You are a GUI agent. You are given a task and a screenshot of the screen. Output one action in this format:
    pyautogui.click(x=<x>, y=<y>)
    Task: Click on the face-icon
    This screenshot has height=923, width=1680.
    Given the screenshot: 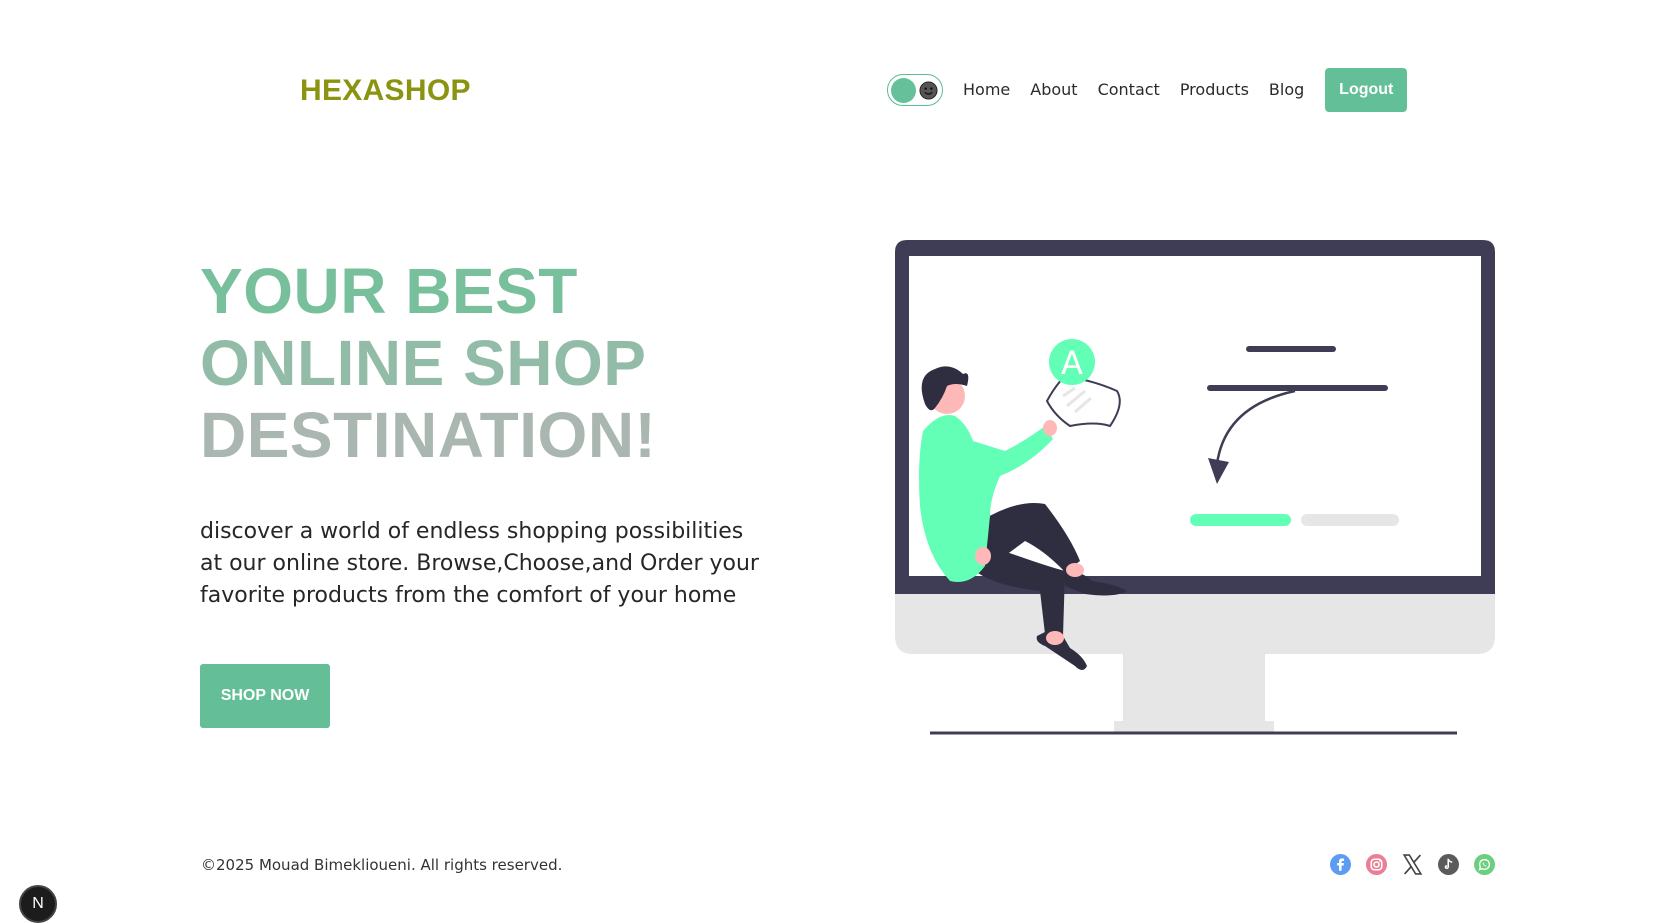 What is the action you would take?
    pyautogui.click(x=928, y=90)
    